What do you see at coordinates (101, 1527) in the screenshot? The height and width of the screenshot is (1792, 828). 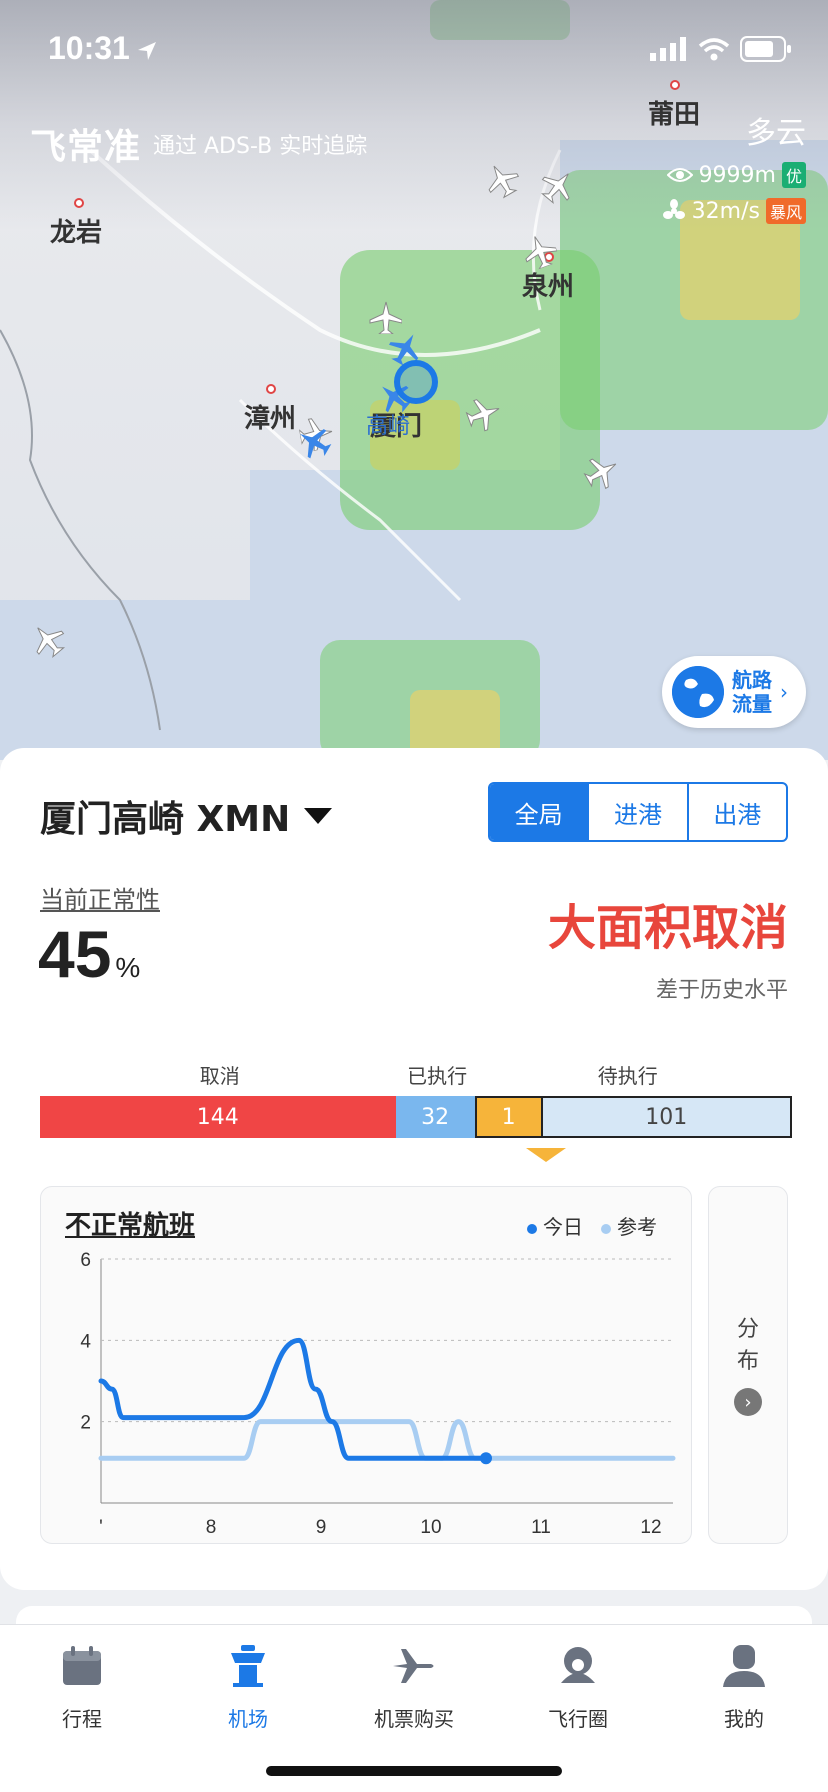 I see `x-tick-label: '` at bounding box center [101, 1527].